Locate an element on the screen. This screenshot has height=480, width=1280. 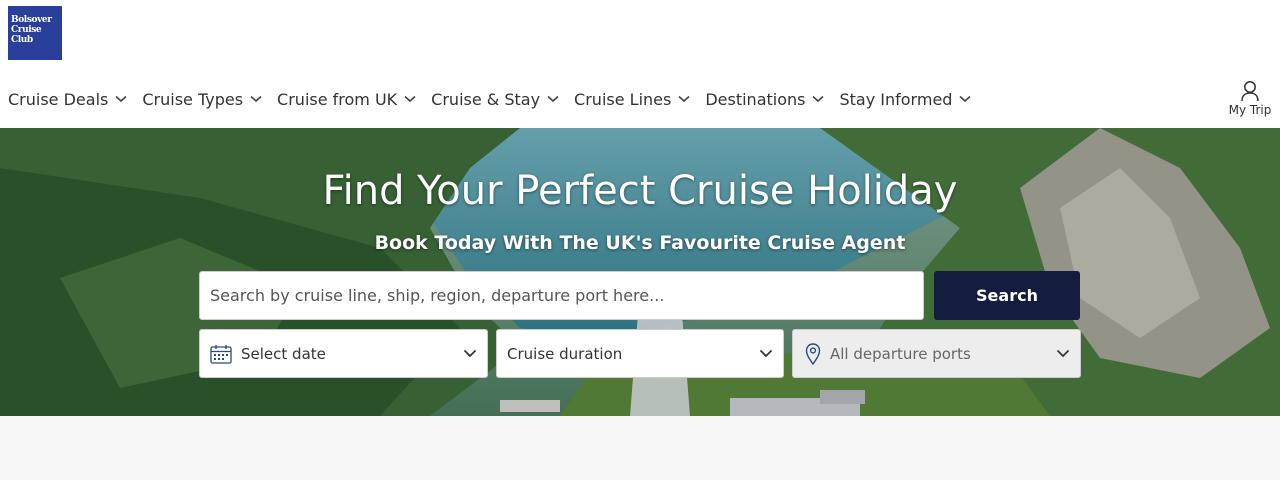
logo-line-3: Club is located at coordinates (22, 40).